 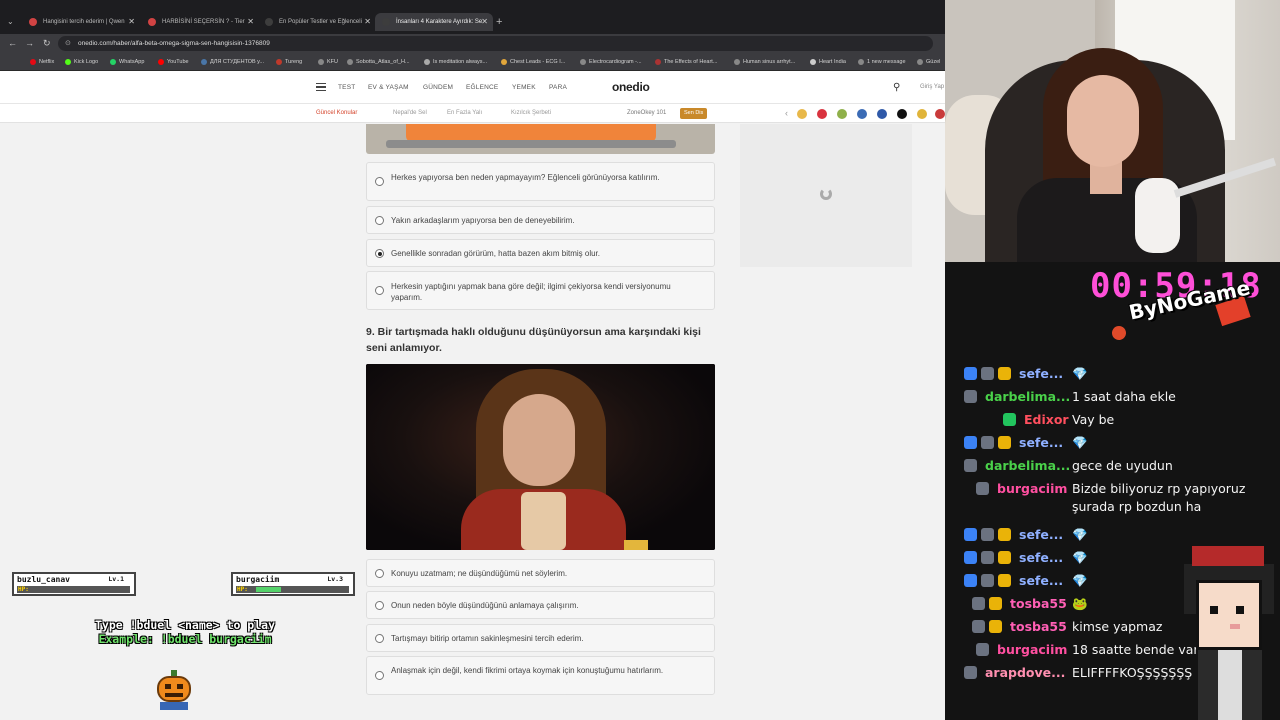 I want to click on bookmark-item: 1 new message, so click(x=882, y=62).